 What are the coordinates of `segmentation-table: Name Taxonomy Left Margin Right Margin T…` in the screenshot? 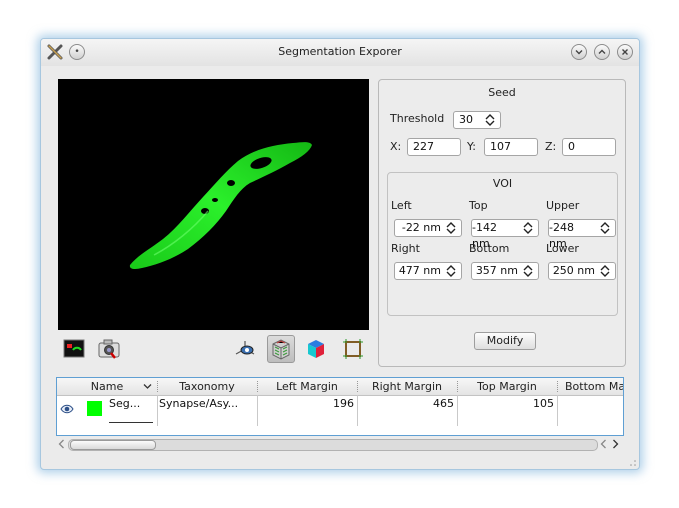 It's located at (340, 406).